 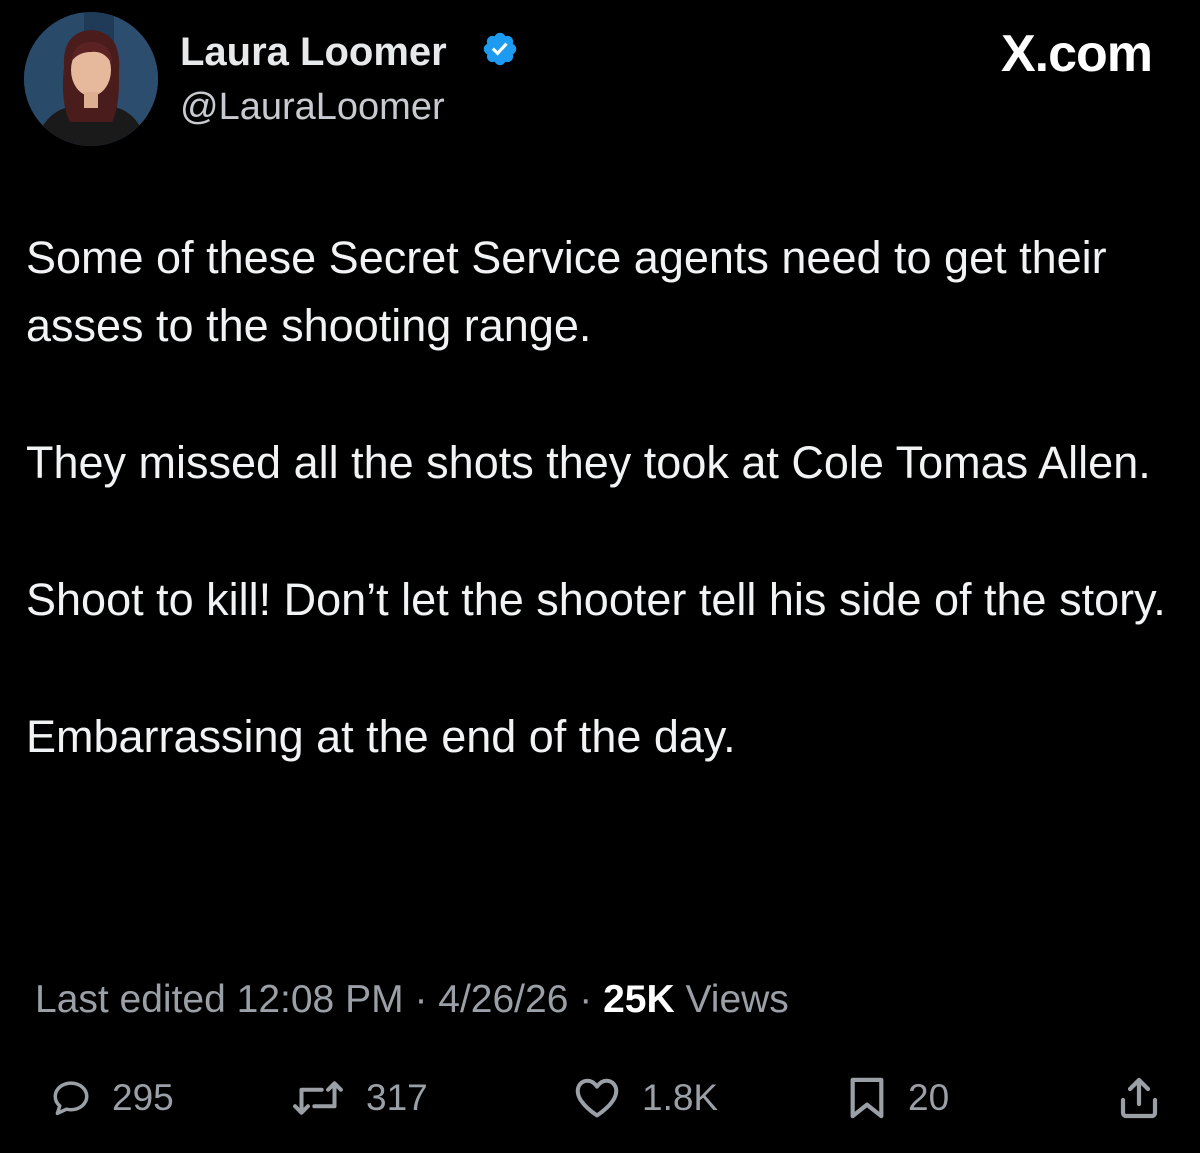 I want to click on like-button: 1.8K, so click(x=645, y=1098).